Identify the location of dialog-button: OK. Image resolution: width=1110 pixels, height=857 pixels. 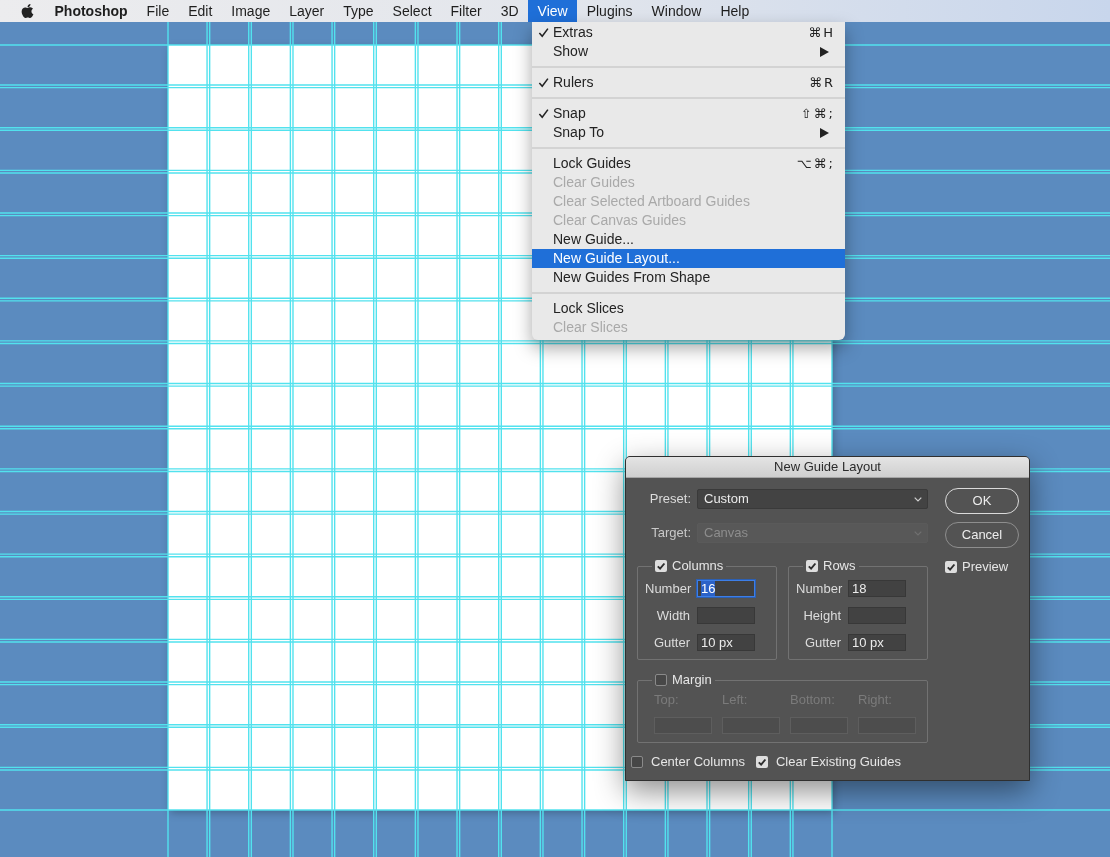
(982, 501).